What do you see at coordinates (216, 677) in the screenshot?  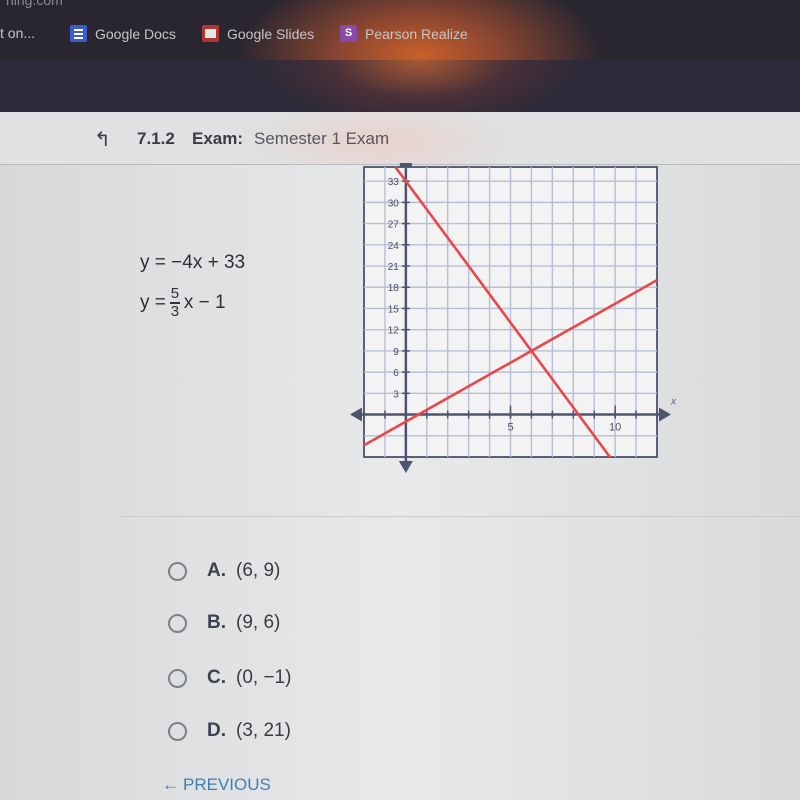 I see `option-letter: C.` at bounding box center [216, 677].